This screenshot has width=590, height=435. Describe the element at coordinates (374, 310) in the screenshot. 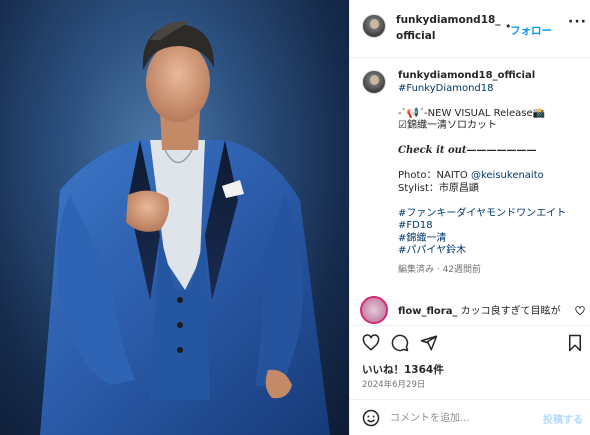

I see `commenter-avatar` at that location.